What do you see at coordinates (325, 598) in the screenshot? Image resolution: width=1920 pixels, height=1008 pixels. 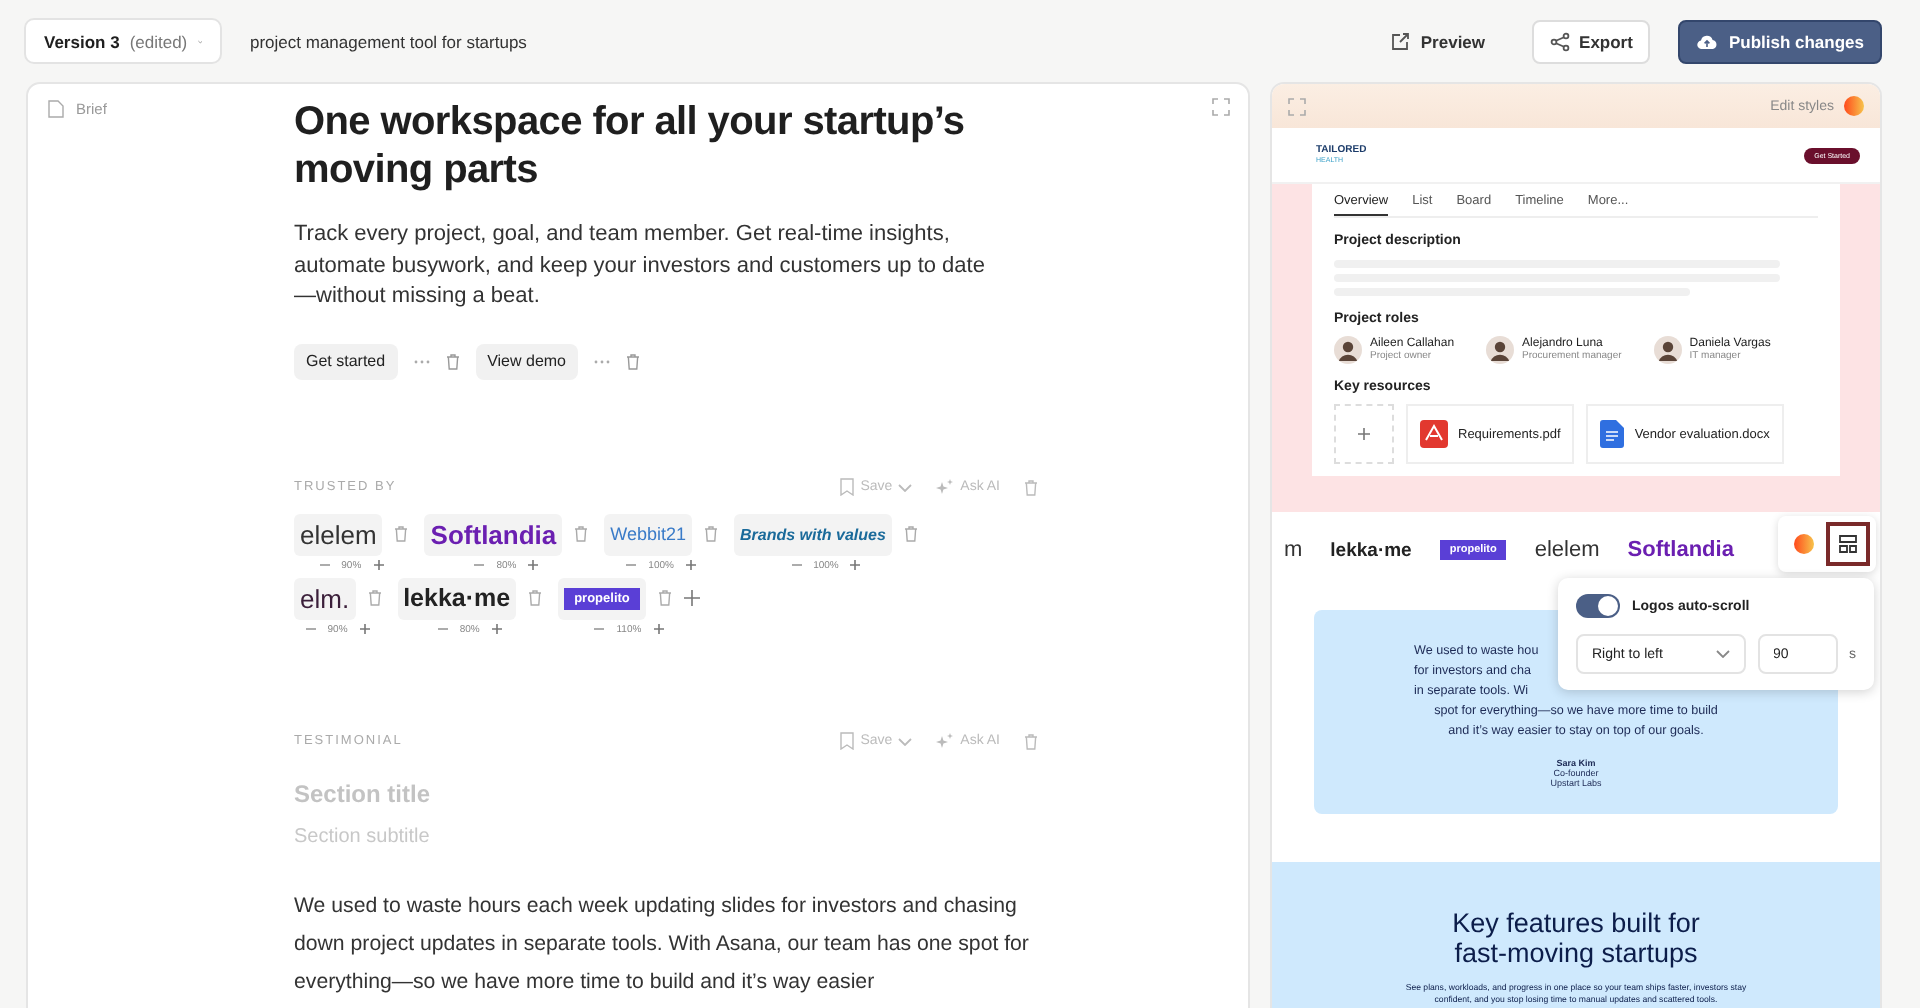 I see `logo: elm.` at bounding box center [325, 598].